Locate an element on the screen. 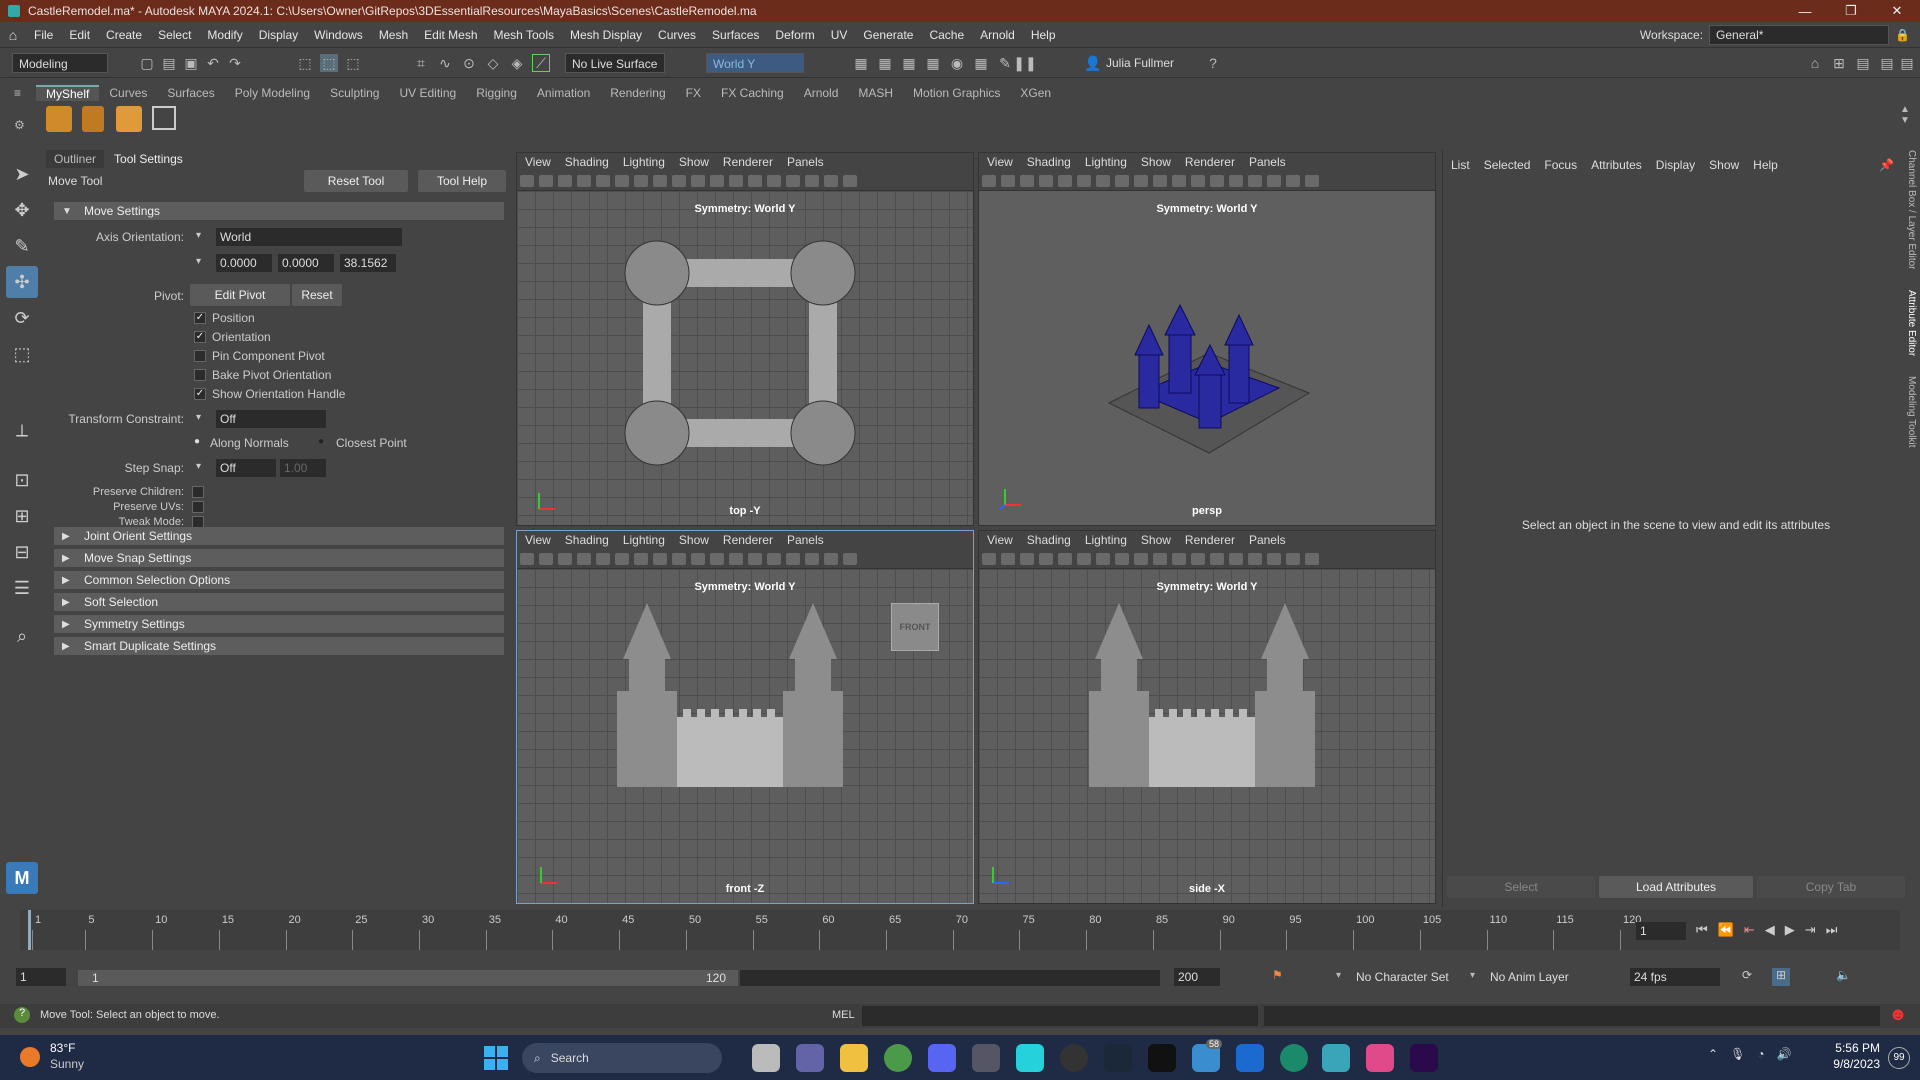  vp-menu-view: View is located at coordinates (538, 162).